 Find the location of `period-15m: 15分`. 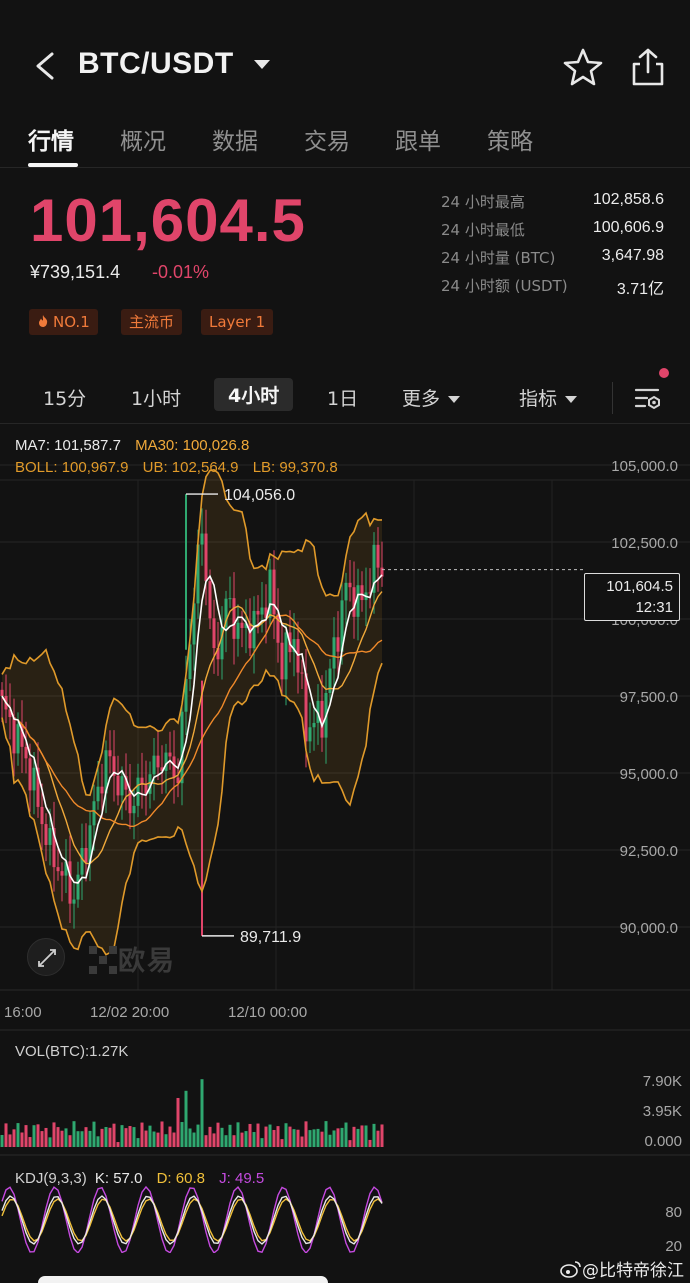

period-15m: 15分 is located at coordinates (64, 397).